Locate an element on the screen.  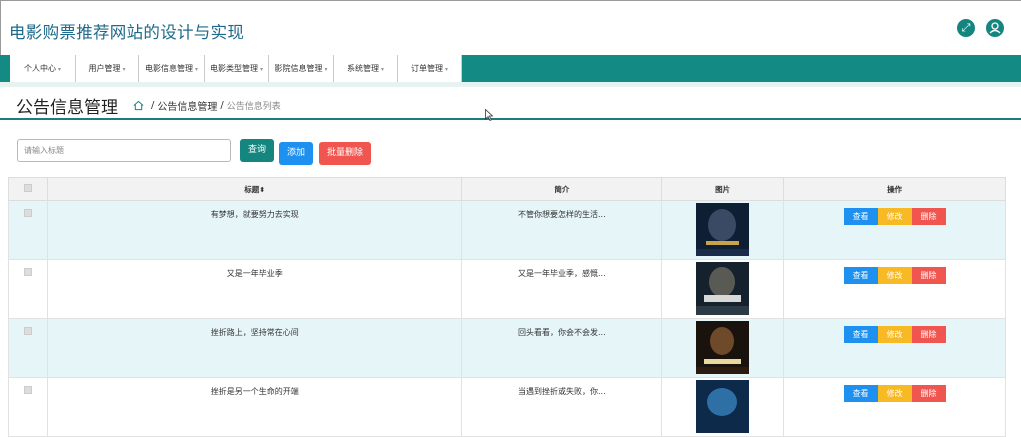
query-button: 查询 is located at coordinates (257, 150).